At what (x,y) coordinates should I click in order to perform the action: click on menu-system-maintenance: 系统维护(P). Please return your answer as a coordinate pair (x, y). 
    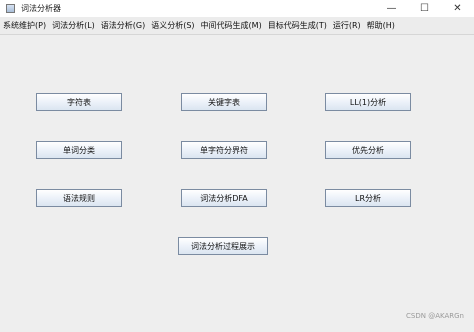
    Looking at the image, I should click on (24, 25).